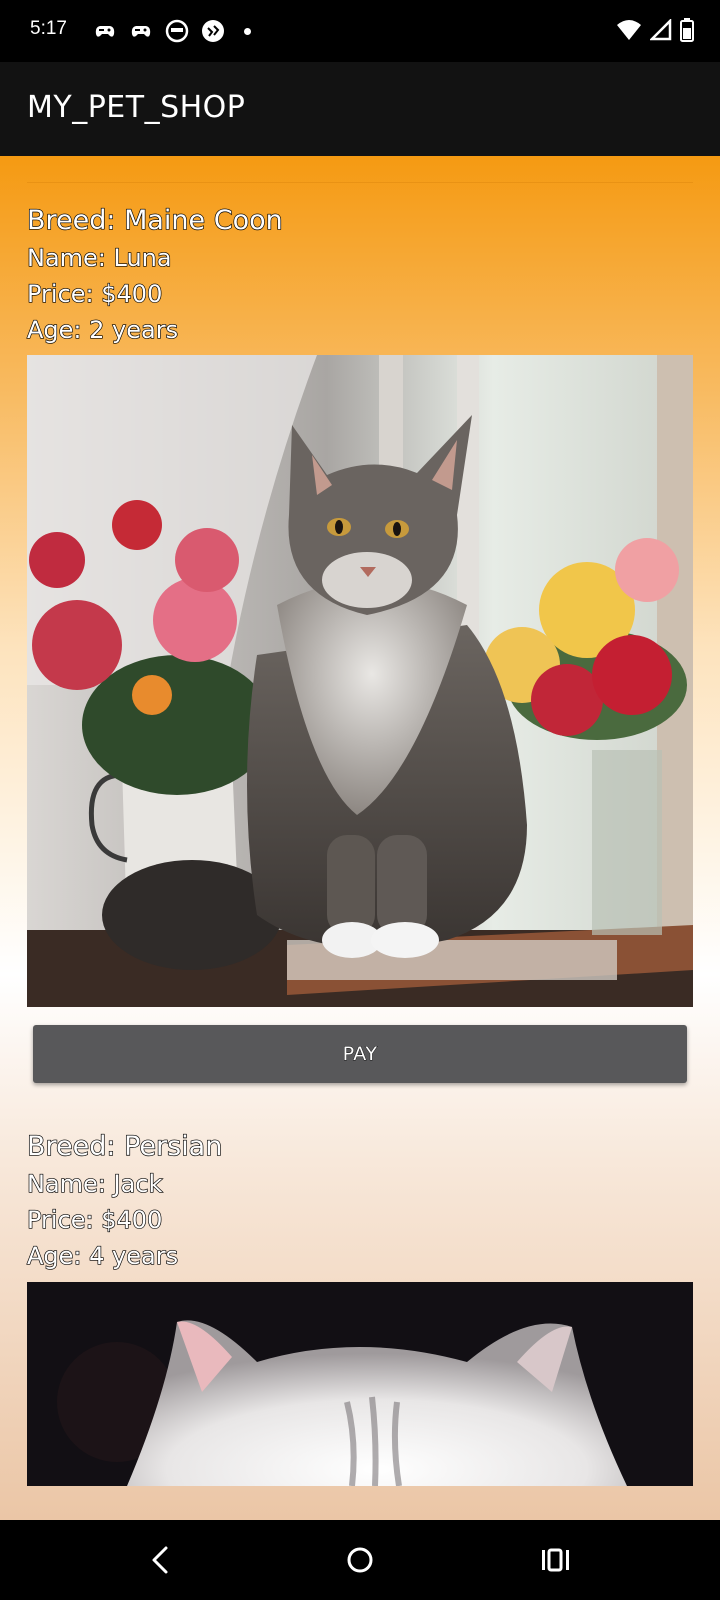  I want to click on app-bar: MY_PET_SHOP, so click(360, 109).